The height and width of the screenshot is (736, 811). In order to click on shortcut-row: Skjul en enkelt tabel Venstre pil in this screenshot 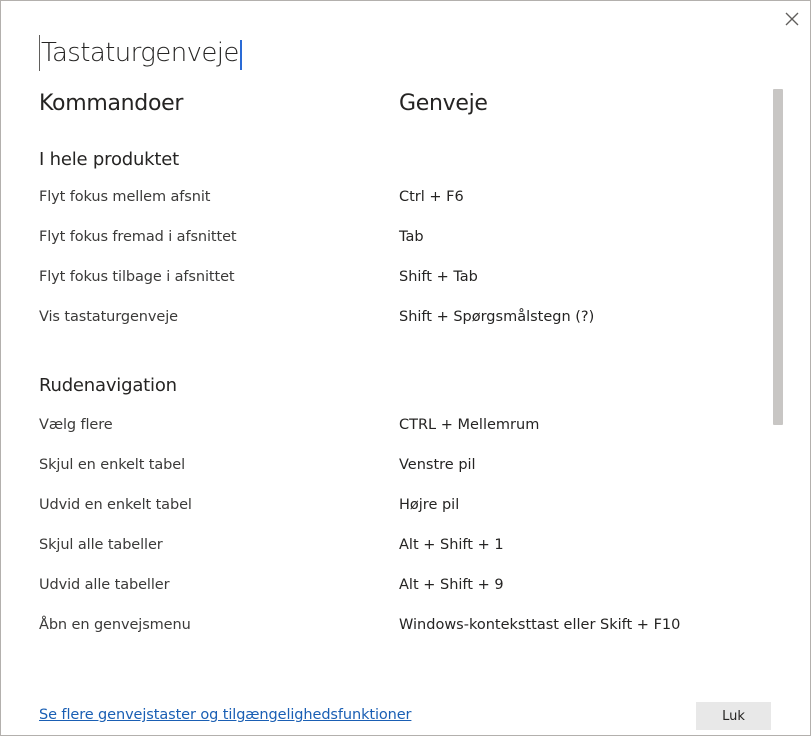, I will do `click(403, 475)`.